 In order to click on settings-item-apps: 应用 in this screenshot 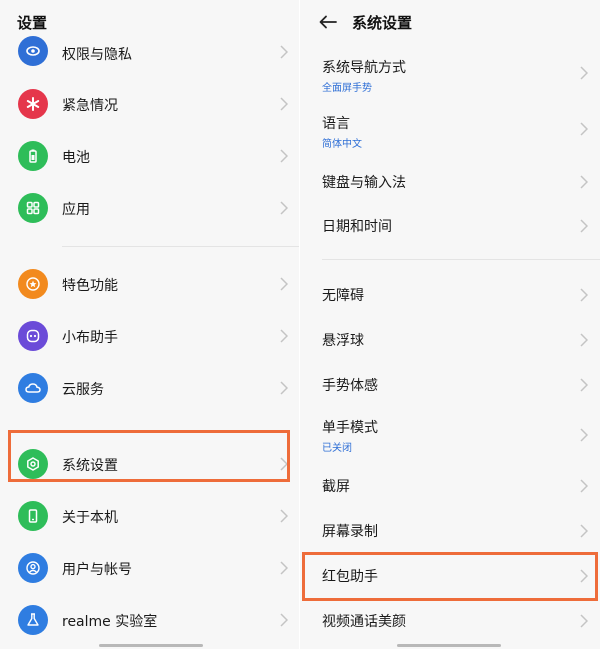, I will do `click(150, 208)`.